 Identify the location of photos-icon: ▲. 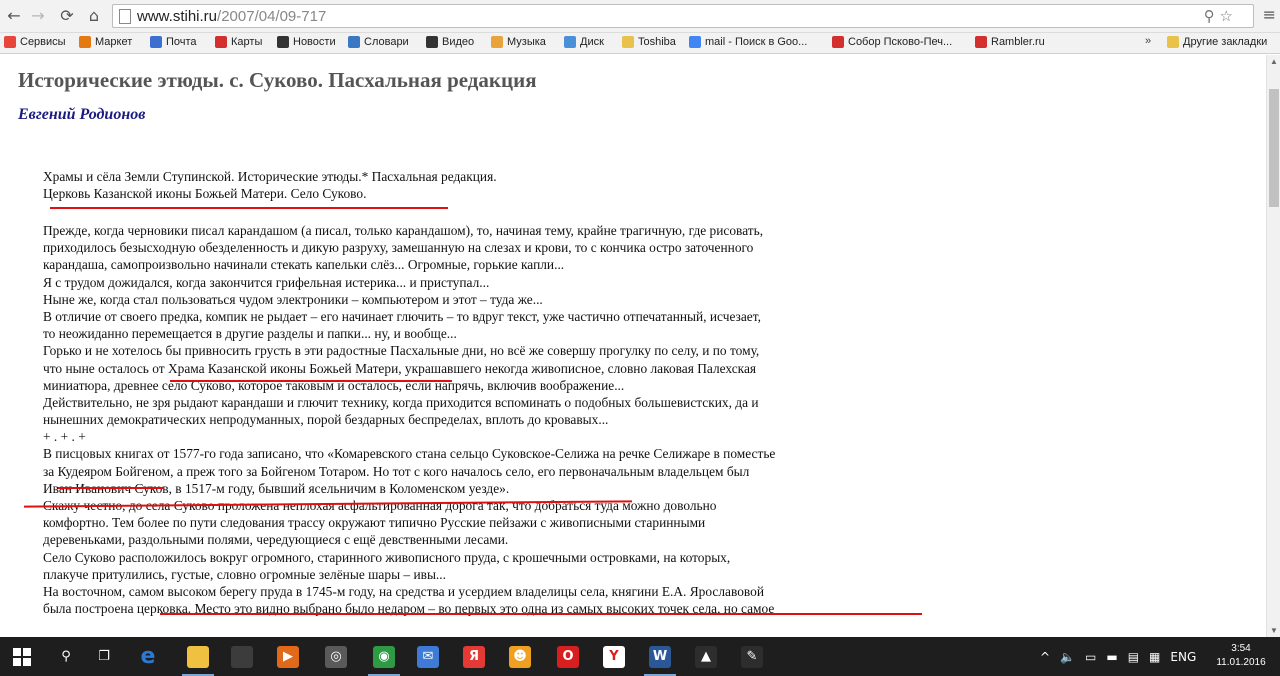
(706, 656).